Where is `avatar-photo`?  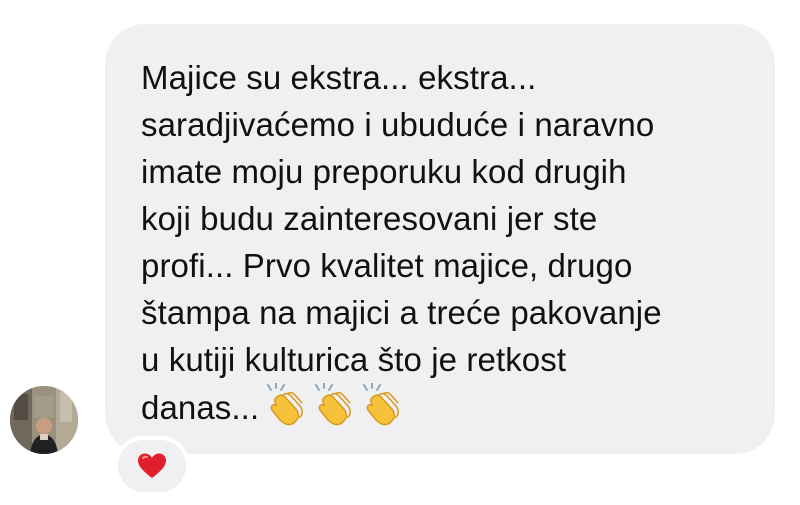
avatar-photo is located at coordinates (44, 420).